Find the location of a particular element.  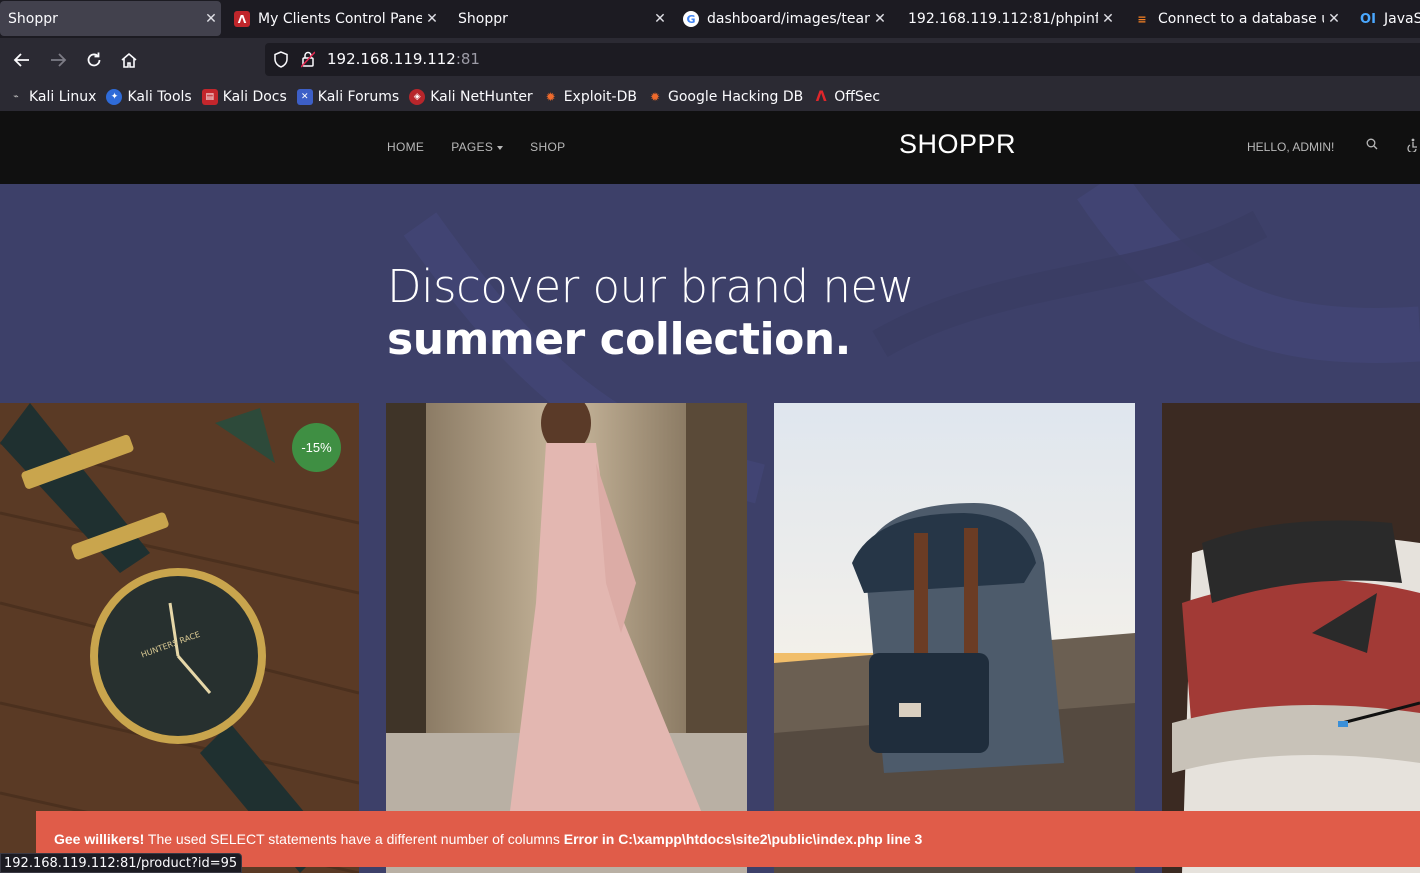

kali-tools-icon: ✦ is located at coordinates (114, 96).